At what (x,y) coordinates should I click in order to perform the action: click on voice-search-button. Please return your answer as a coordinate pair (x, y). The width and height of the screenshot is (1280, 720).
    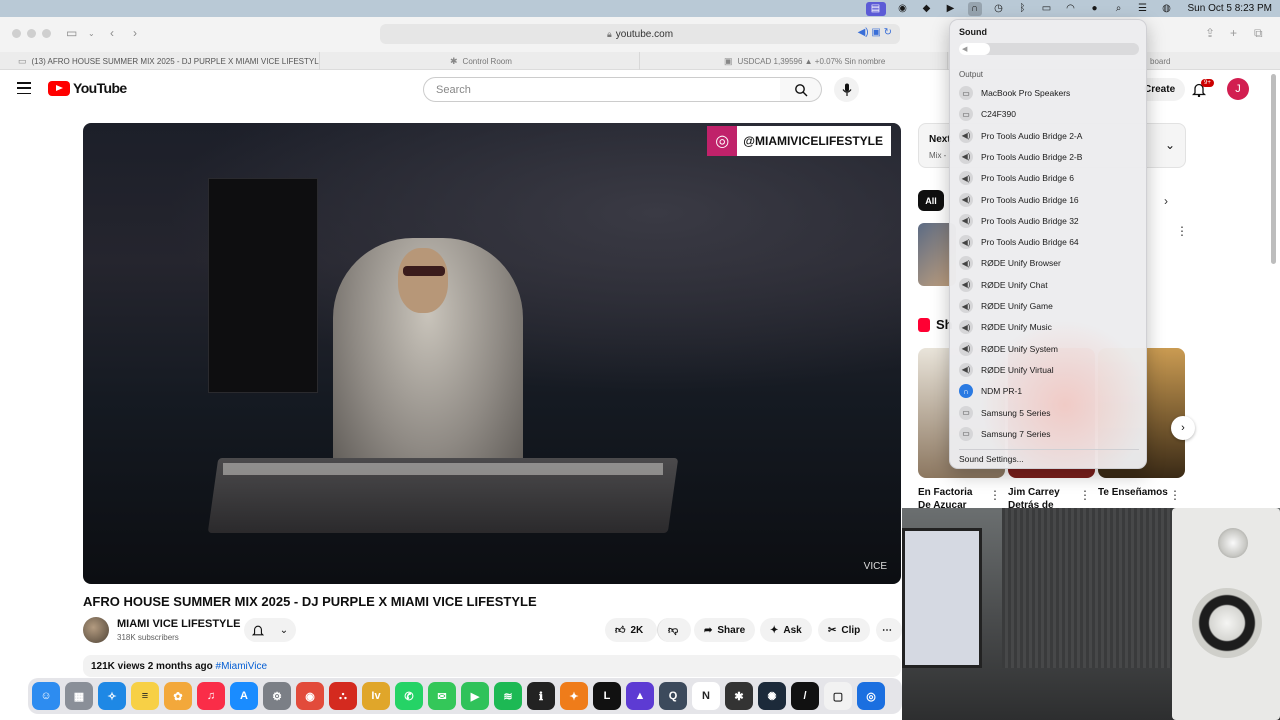
    Looking at the image, I should click on (846, 89).